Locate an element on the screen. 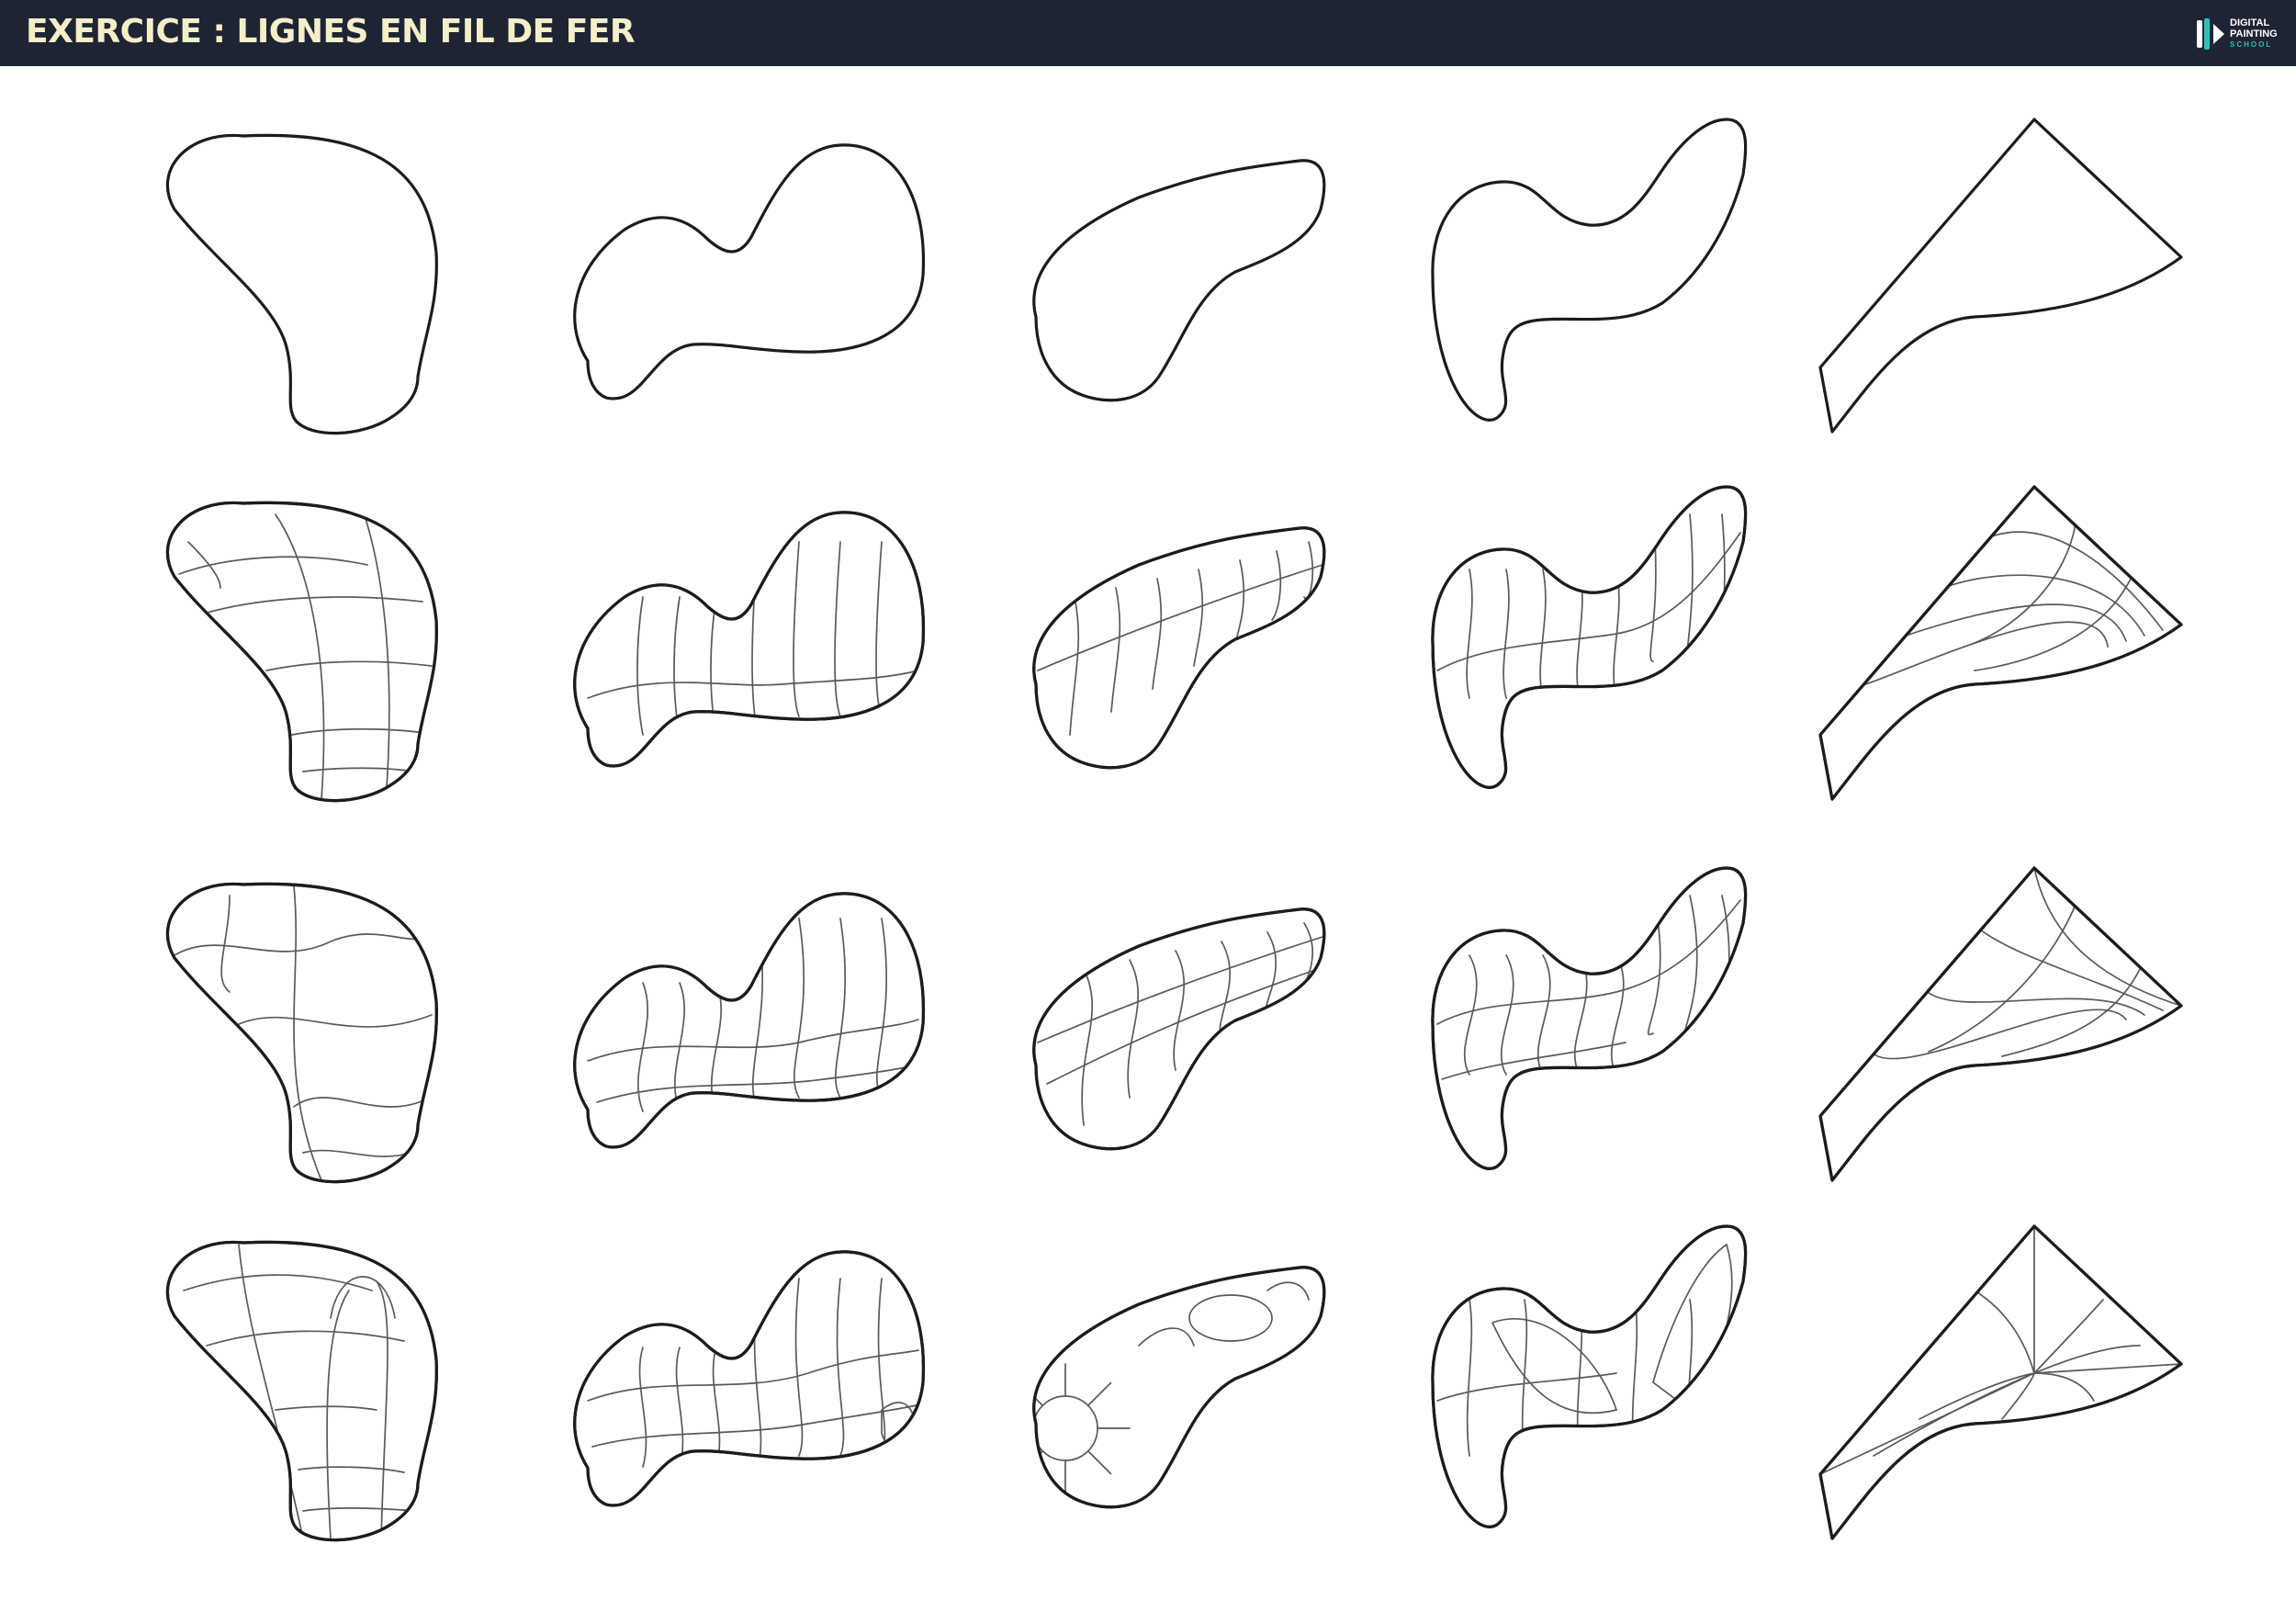 This screenshot has width=2296, height=1623. logo-wordmark: DIGITAL PAINTING SCHOOL is located at coordinates (2254, 34).